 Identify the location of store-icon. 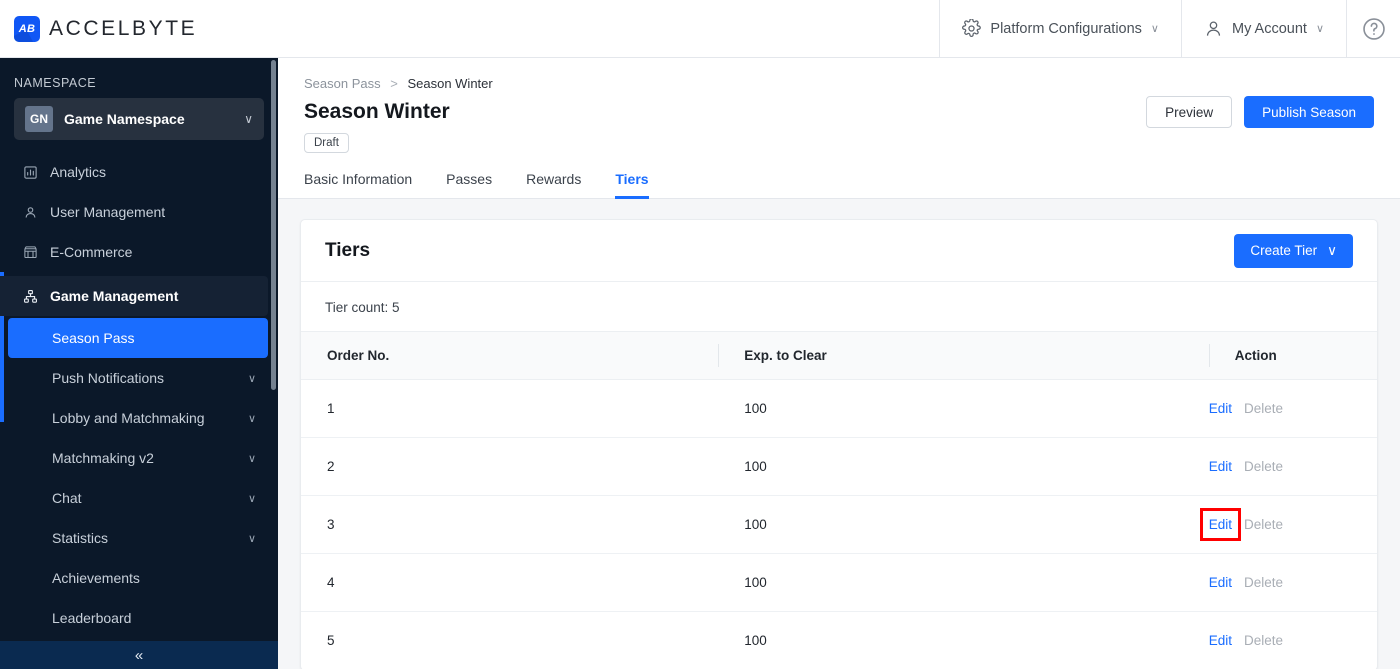
(30, 252).